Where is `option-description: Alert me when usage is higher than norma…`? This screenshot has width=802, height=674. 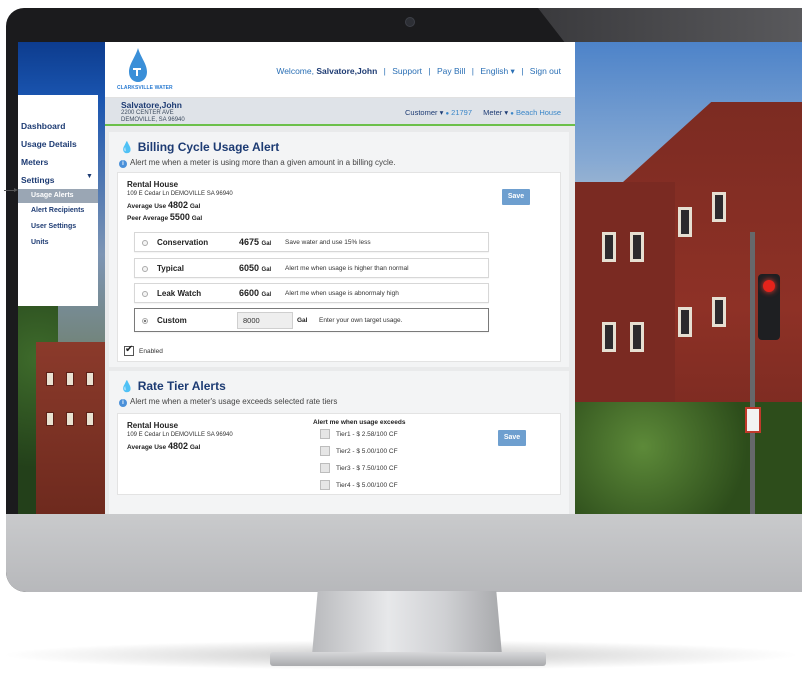
option-description: Alert me when usage is higher than norma… is located at coordinates (347, 268).